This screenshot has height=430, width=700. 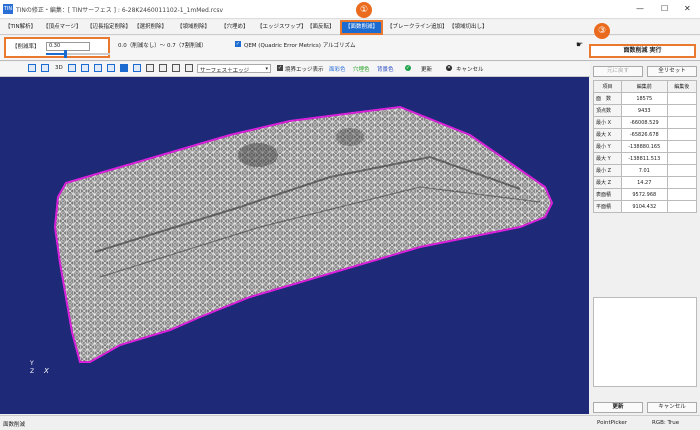 I want to click on slider-fill, so click(x=56, y=54).